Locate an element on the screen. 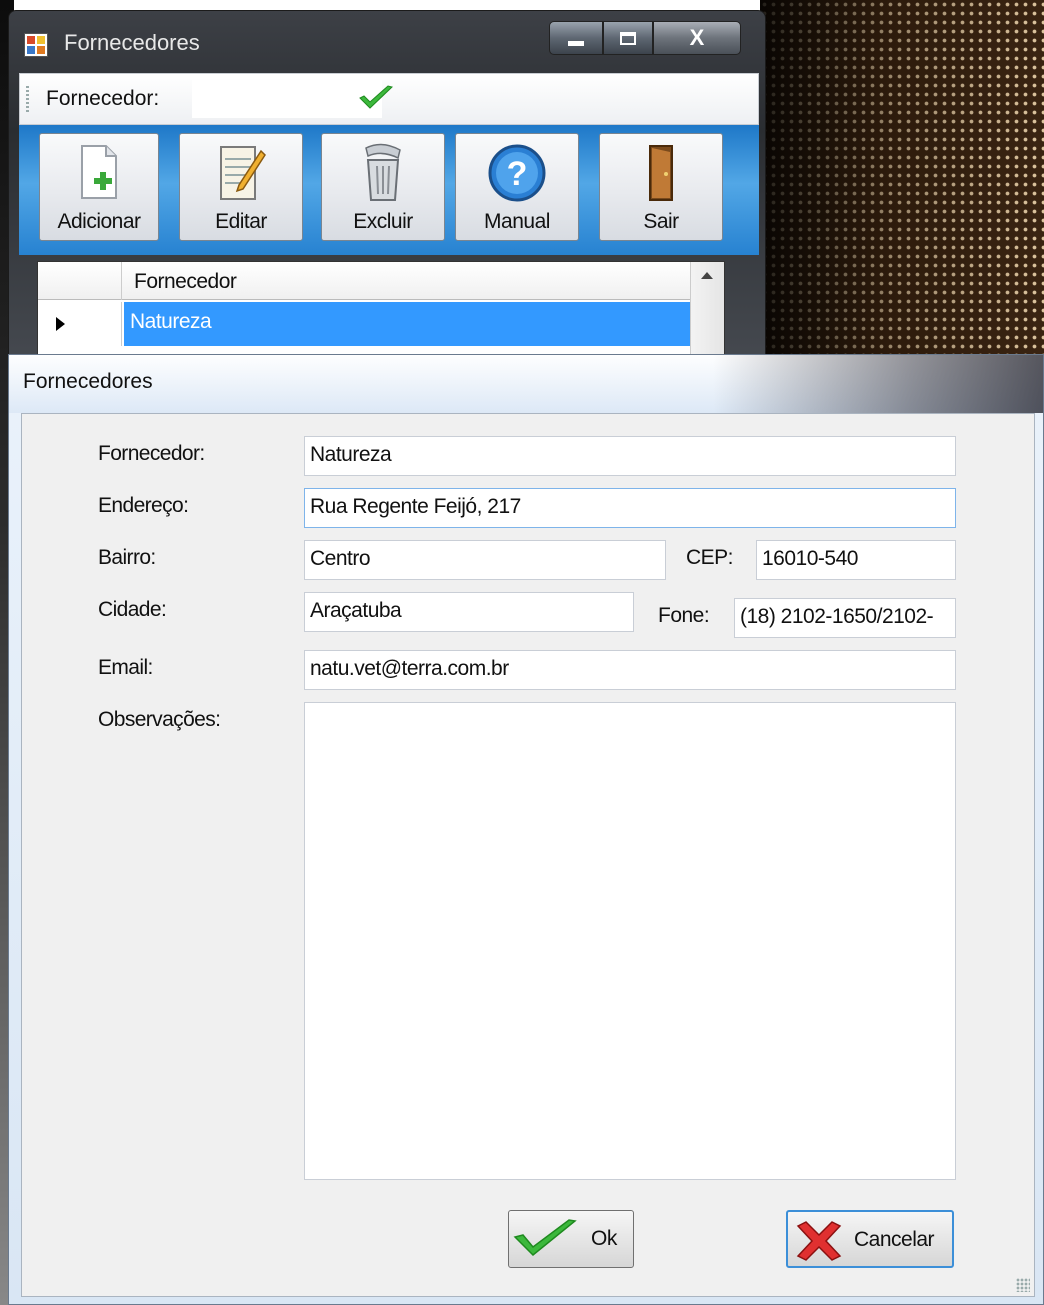  bairro-label: Bairro: is located at coordinates (127, 557).